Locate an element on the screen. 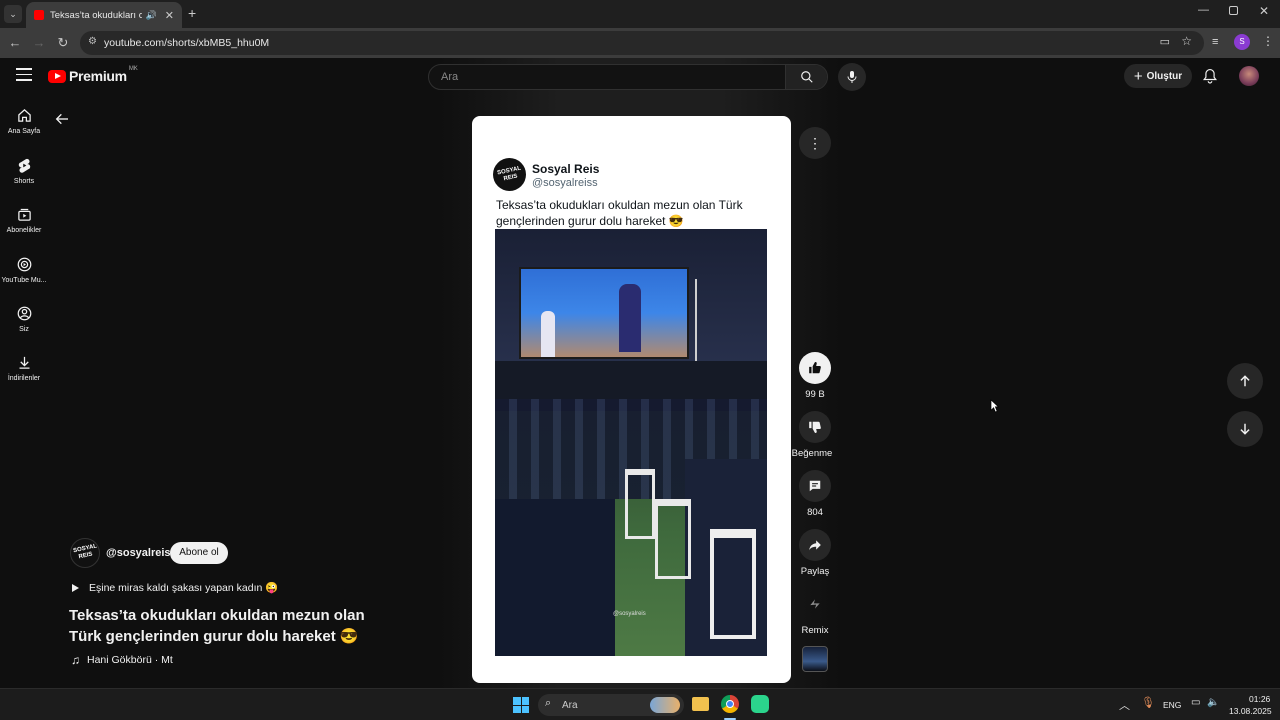 This screenshot has height=720, width=1280. windows-taskbar: ⌕ Ara ︿ 🎙 ENG ▭ 🔈 01:26 13.08.2025 is located at coordinates (640, 704).